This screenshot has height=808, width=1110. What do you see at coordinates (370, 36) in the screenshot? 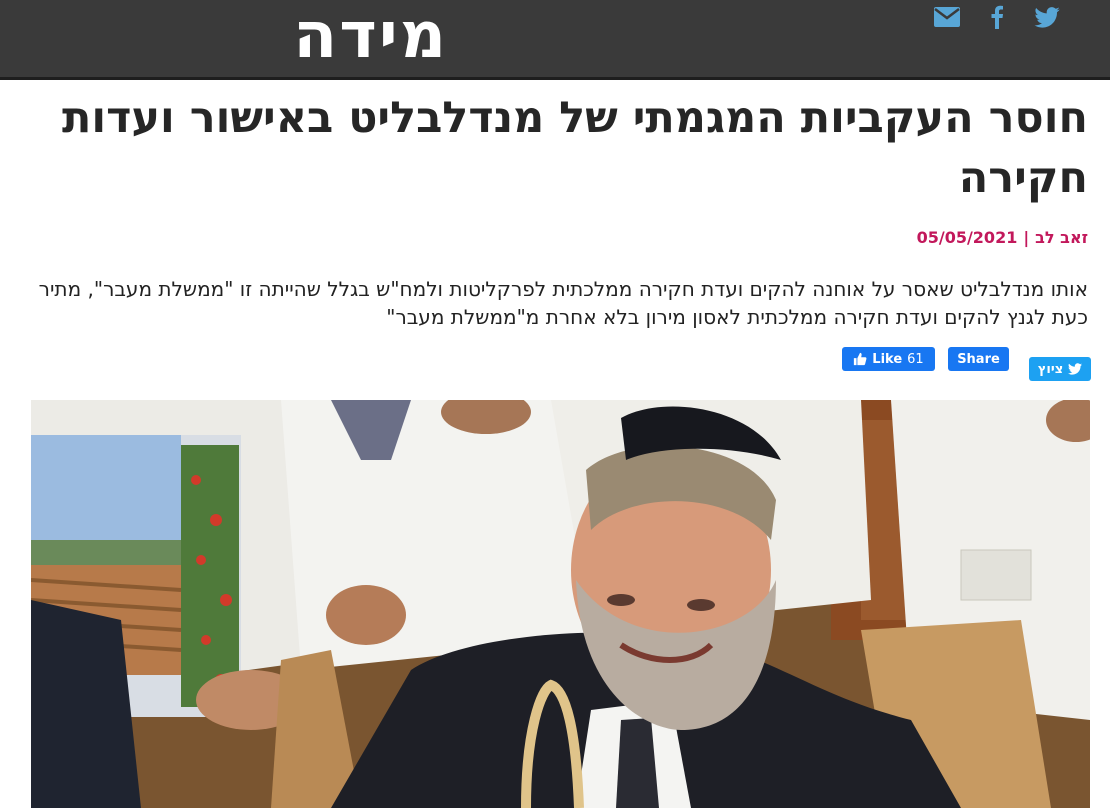
I see `site-logo: מידה` at bounding box center [370, 36].